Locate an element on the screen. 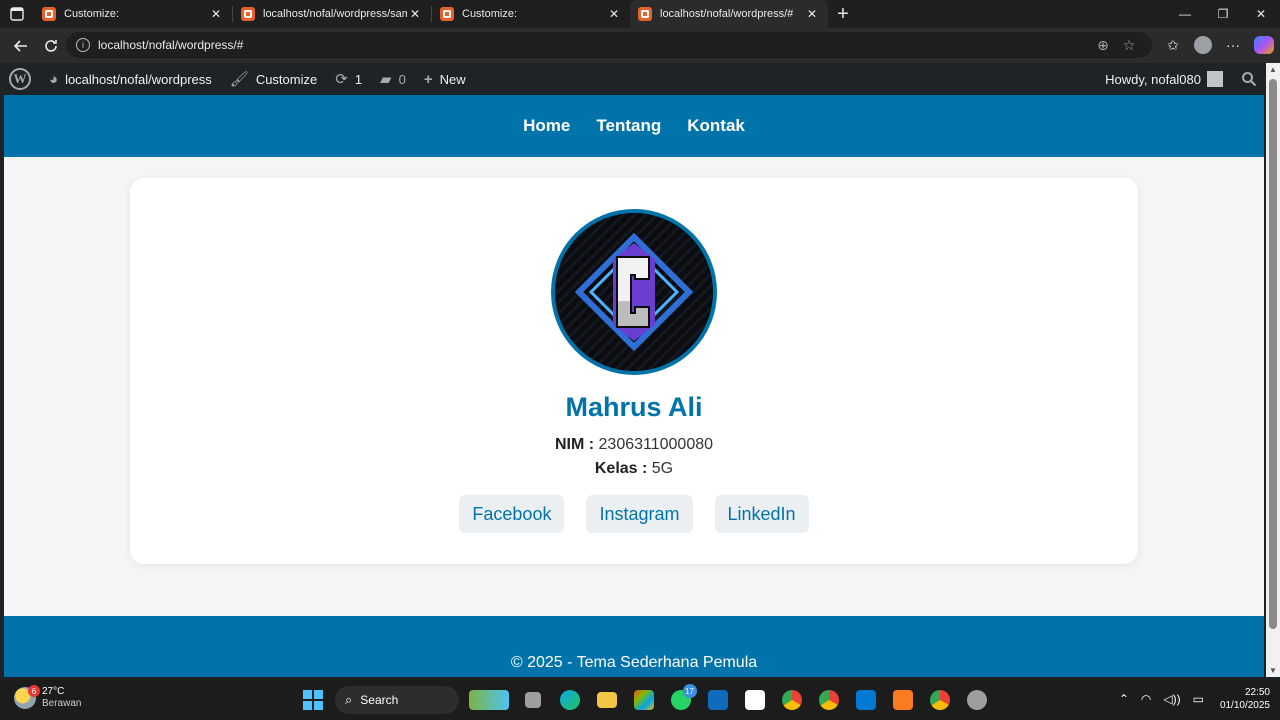  weather-widget: 6 27°C Berawan is located at coordinates (48, 697).